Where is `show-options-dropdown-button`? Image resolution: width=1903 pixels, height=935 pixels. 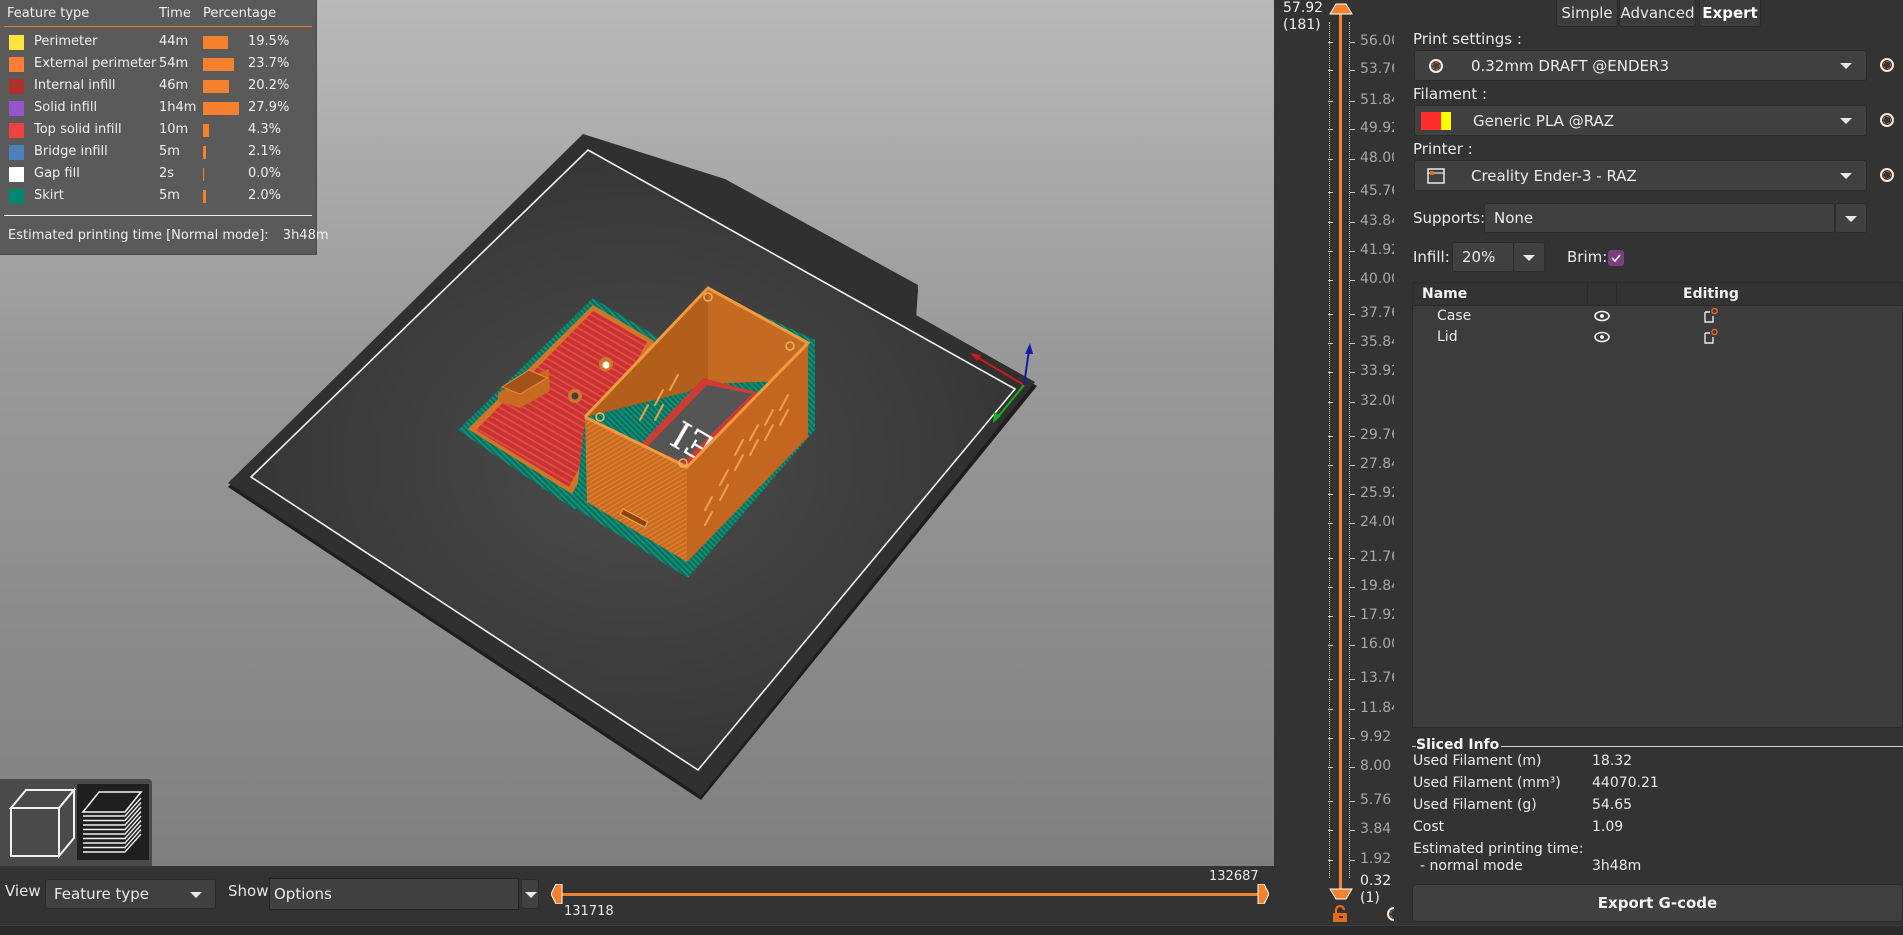 show-options-dropdown-button is located at coordinates (530, 894).